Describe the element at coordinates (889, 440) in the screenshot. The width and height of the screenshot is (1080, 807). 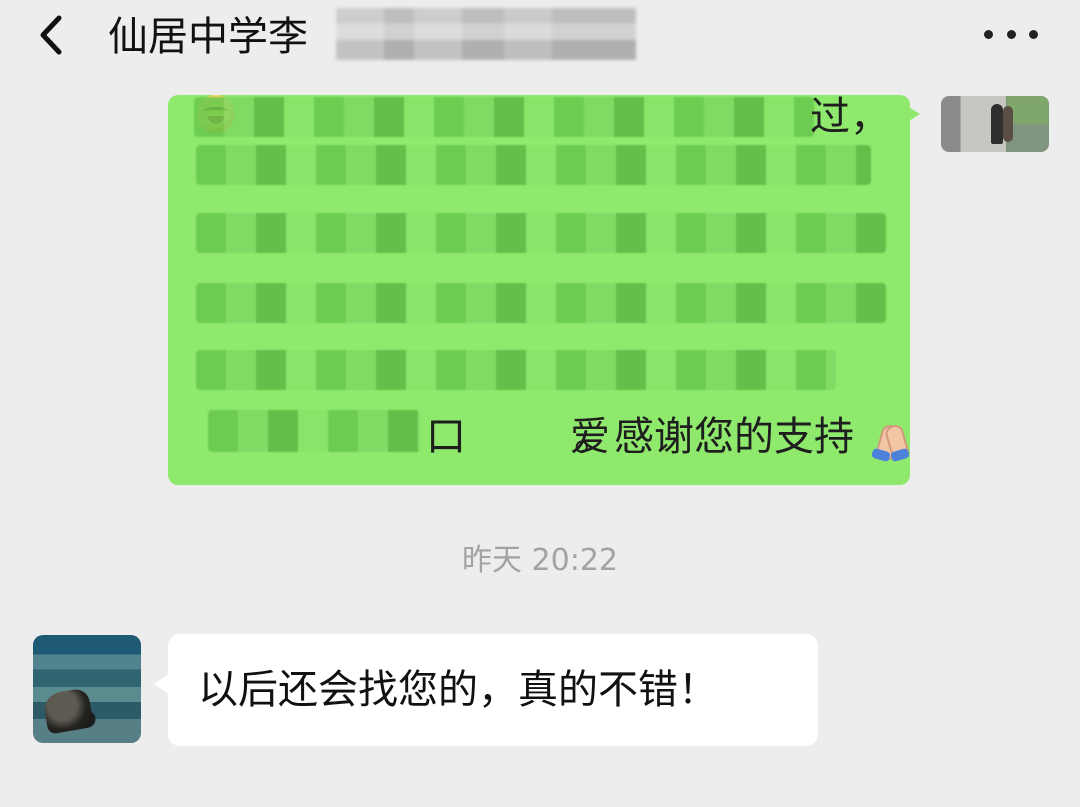
I see `praying-hands-icon` at that location.